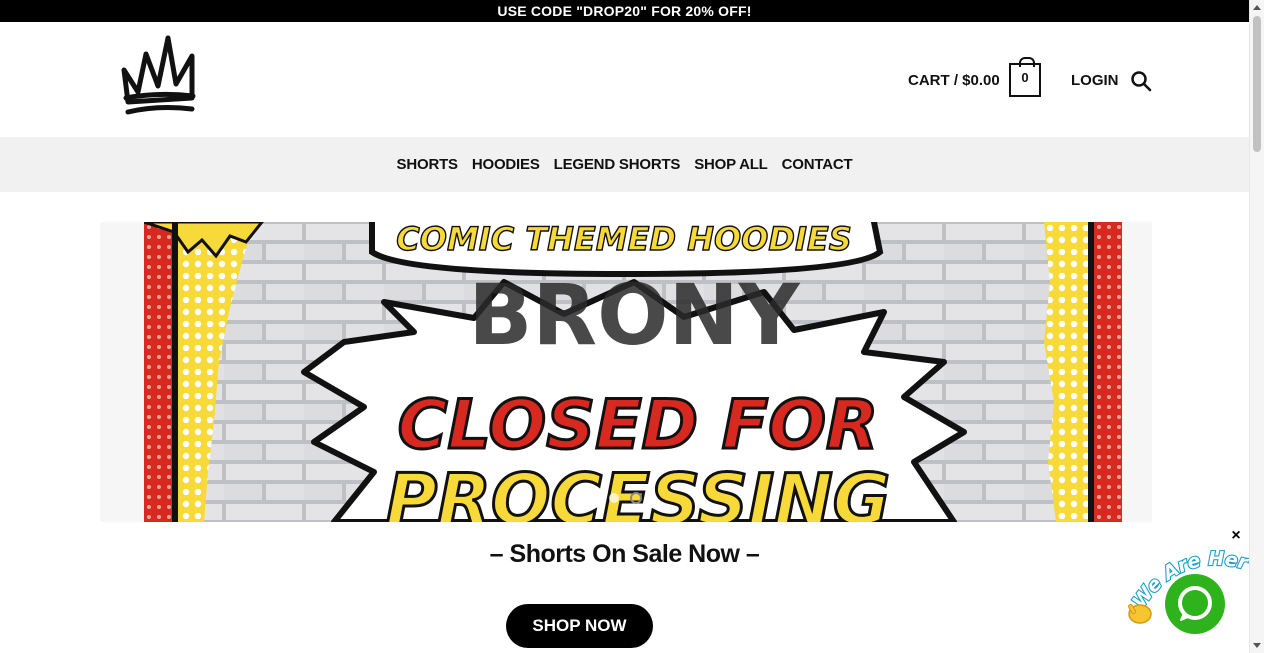 The width and height of the screenshot is (1264, 653). I want to click on banner-line2: PROCESSING, so click(638, 490).